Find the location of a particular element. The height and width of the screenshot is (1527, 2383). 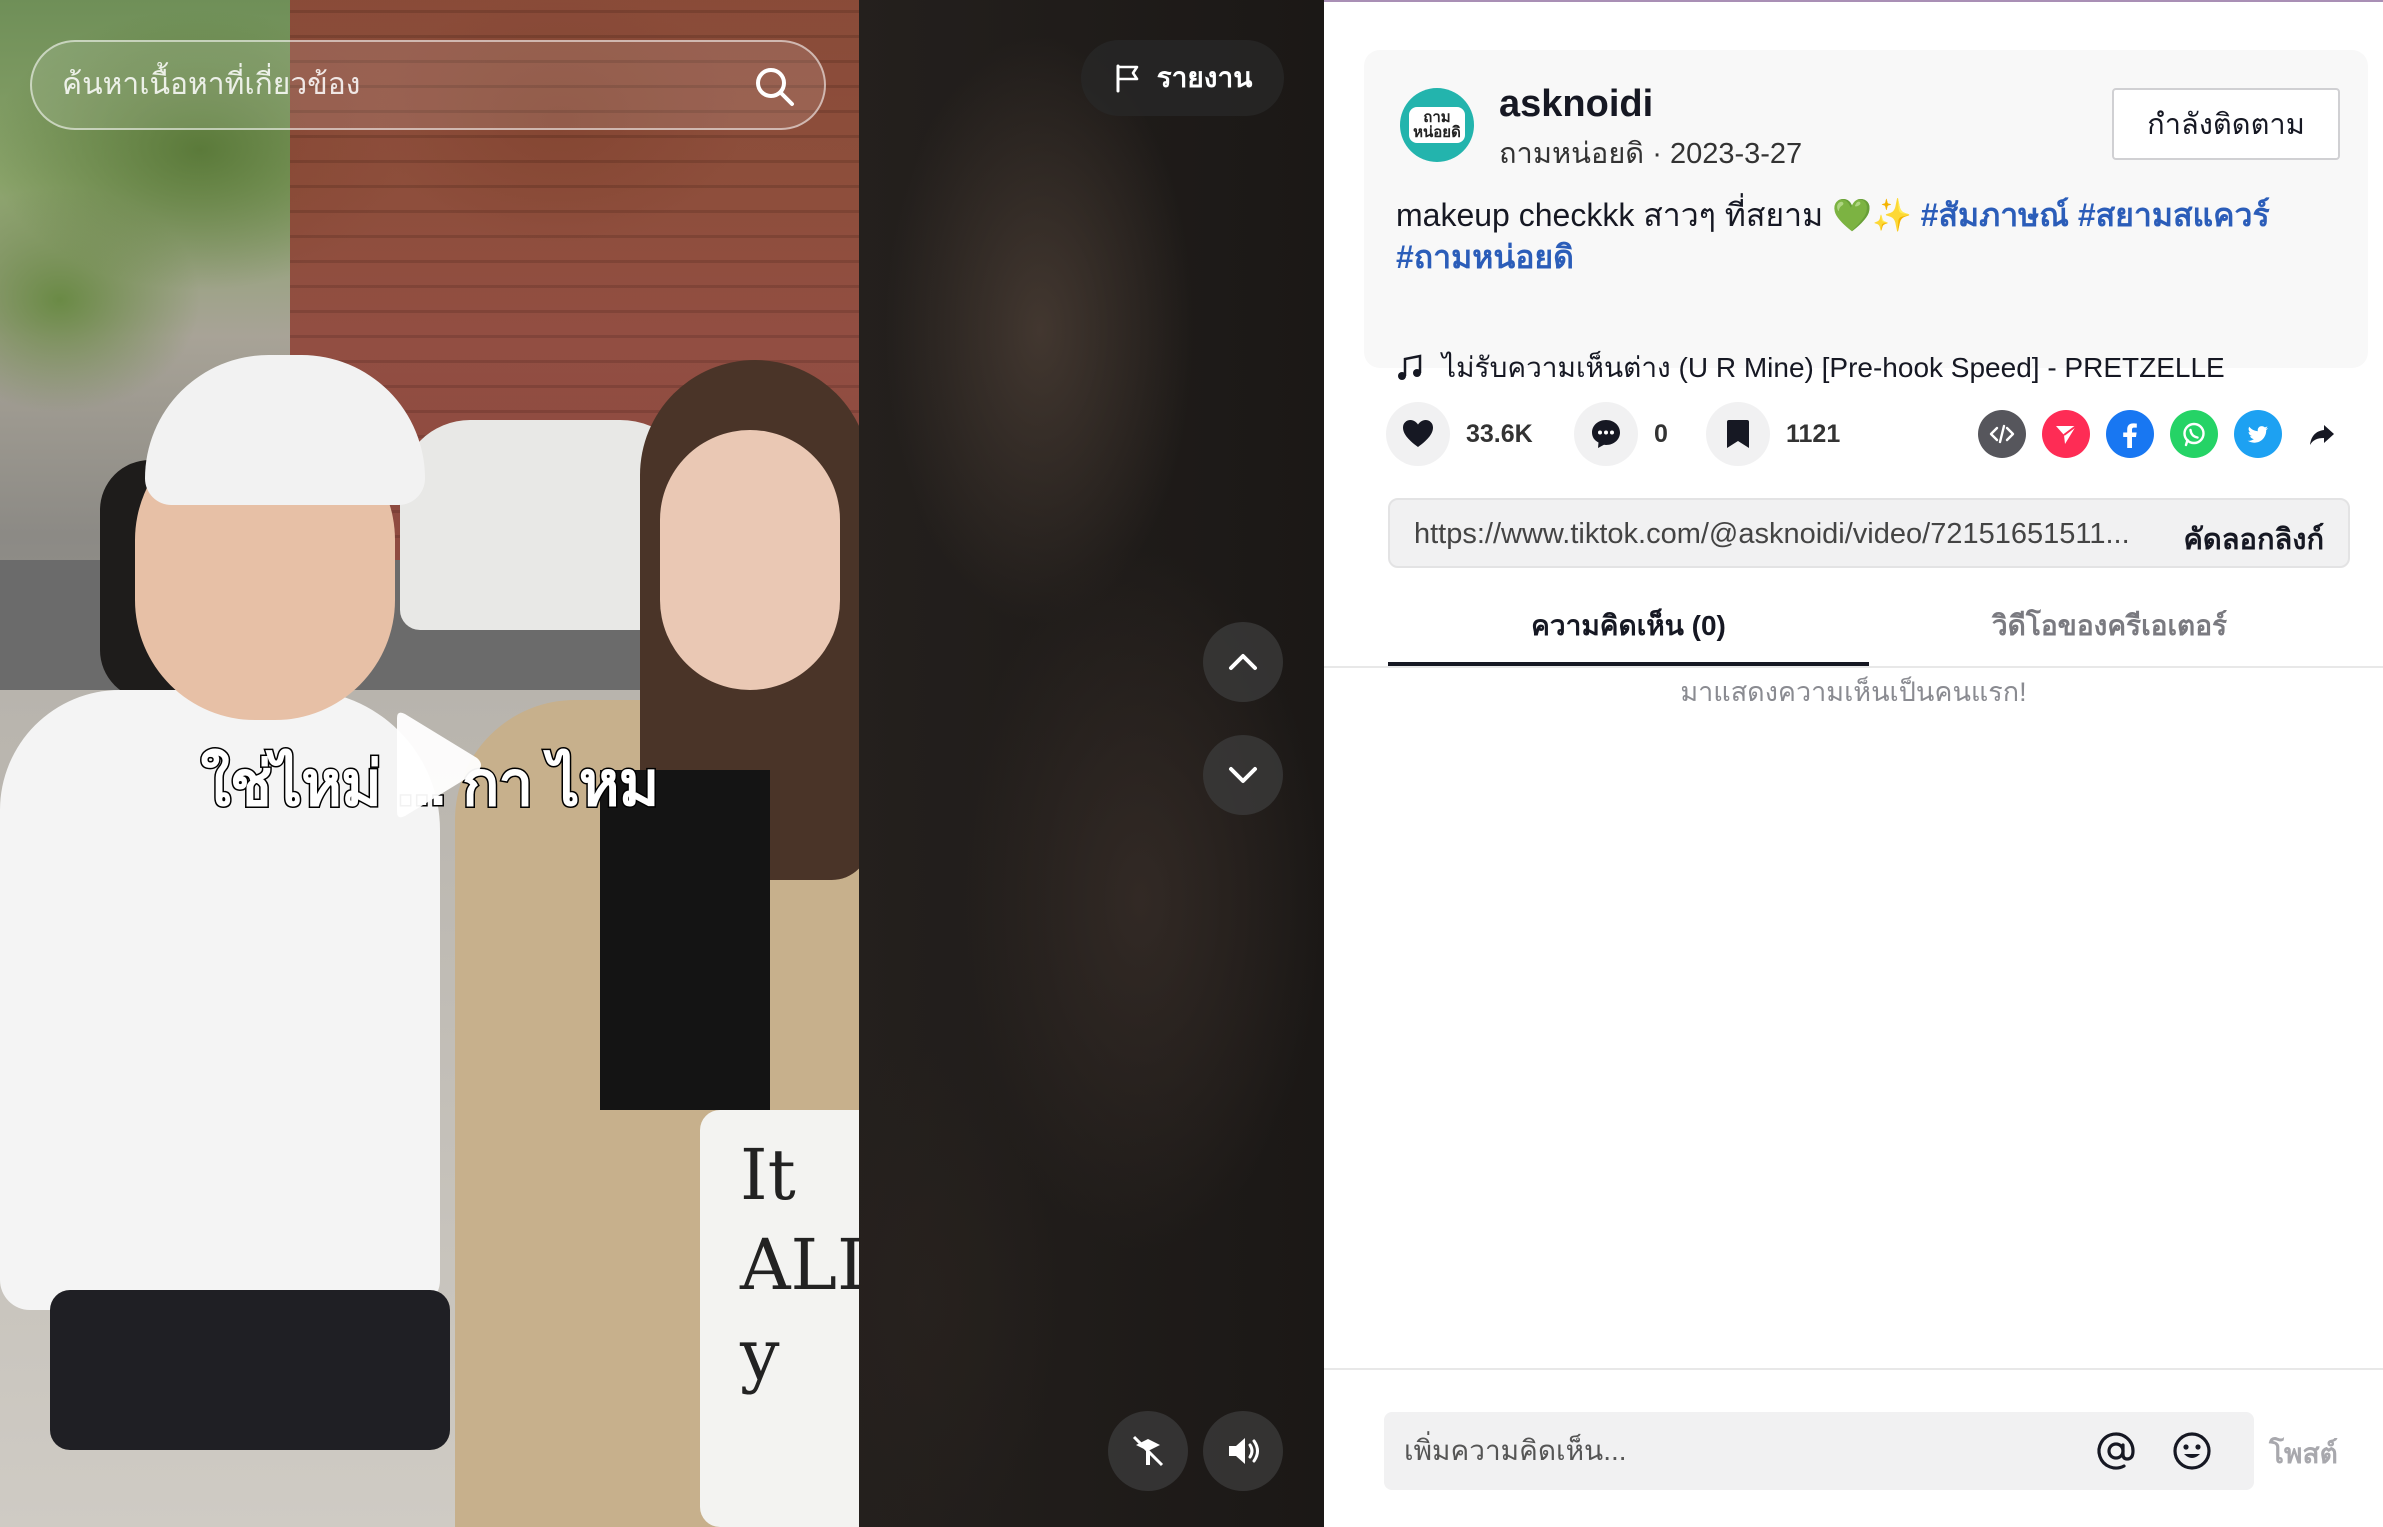

avatar: ถามหน่อยดิ is located at coordinates (1437, 125).